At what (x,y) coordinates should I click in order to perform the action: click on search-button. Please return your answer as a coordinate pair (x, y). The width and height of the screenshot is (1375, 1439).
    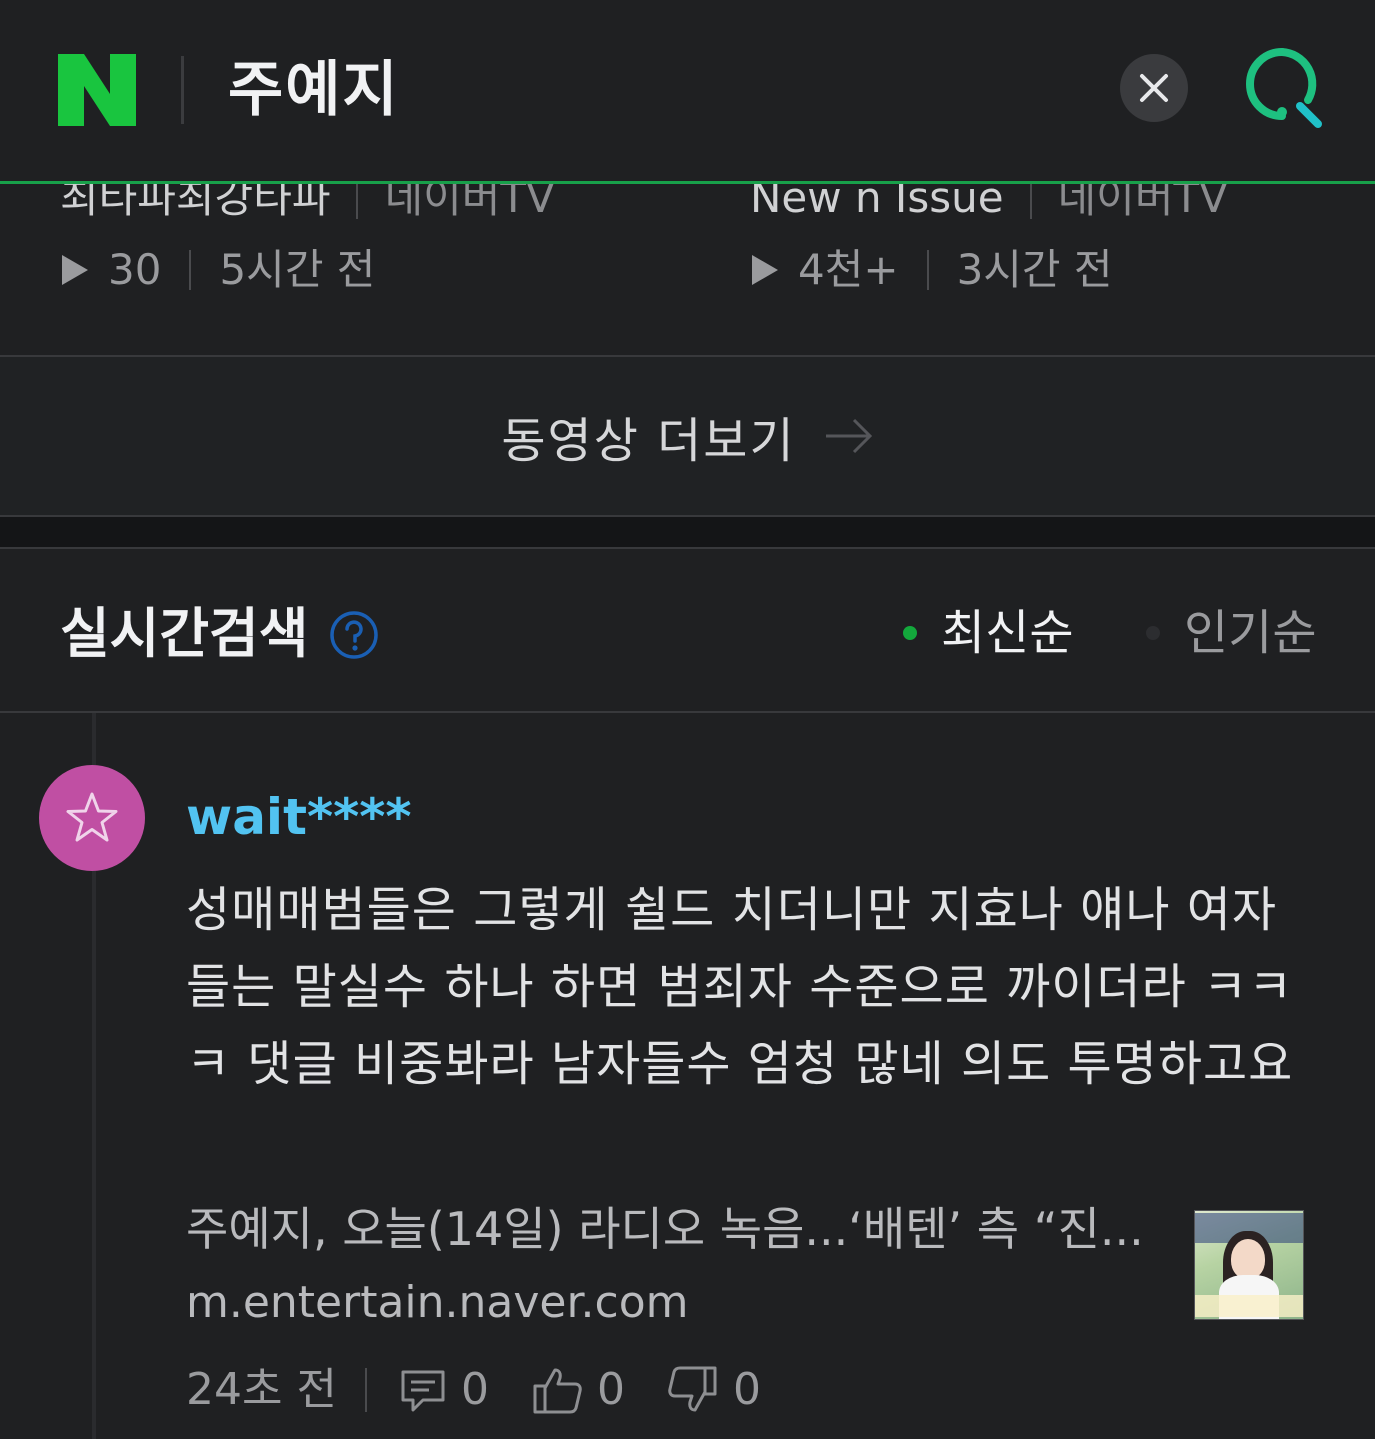
    Looking at the image, I should click on (1284, 88).